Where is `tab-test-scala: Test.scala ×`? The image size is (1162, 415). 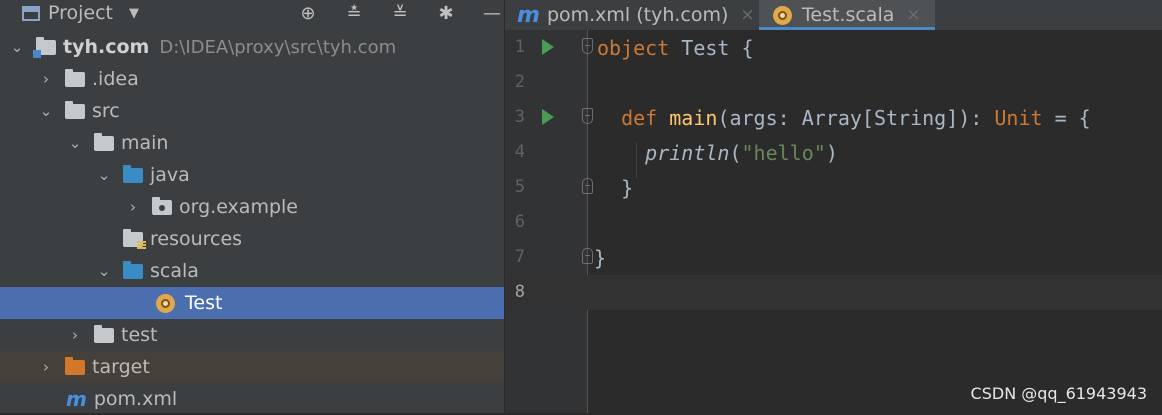
tab-test-scala: Test.scala × is located at coordinates (847, 15).